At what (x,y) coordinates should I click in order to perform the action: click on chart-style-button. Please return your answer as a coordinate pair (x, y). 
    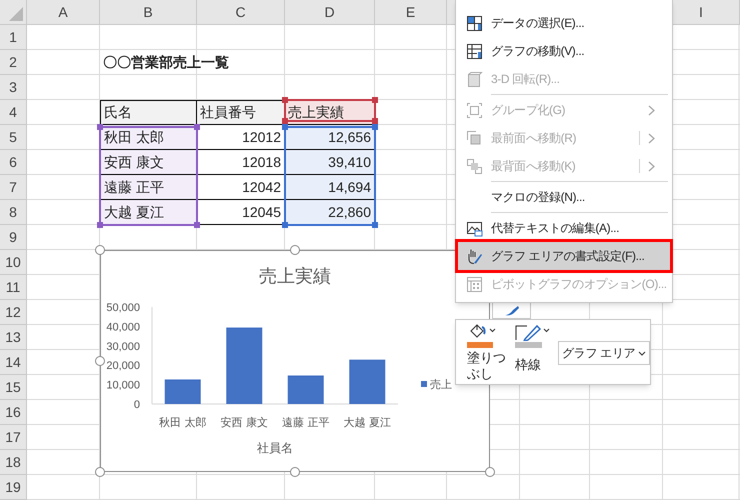
    Looking at the image, I should click on (511, 311).